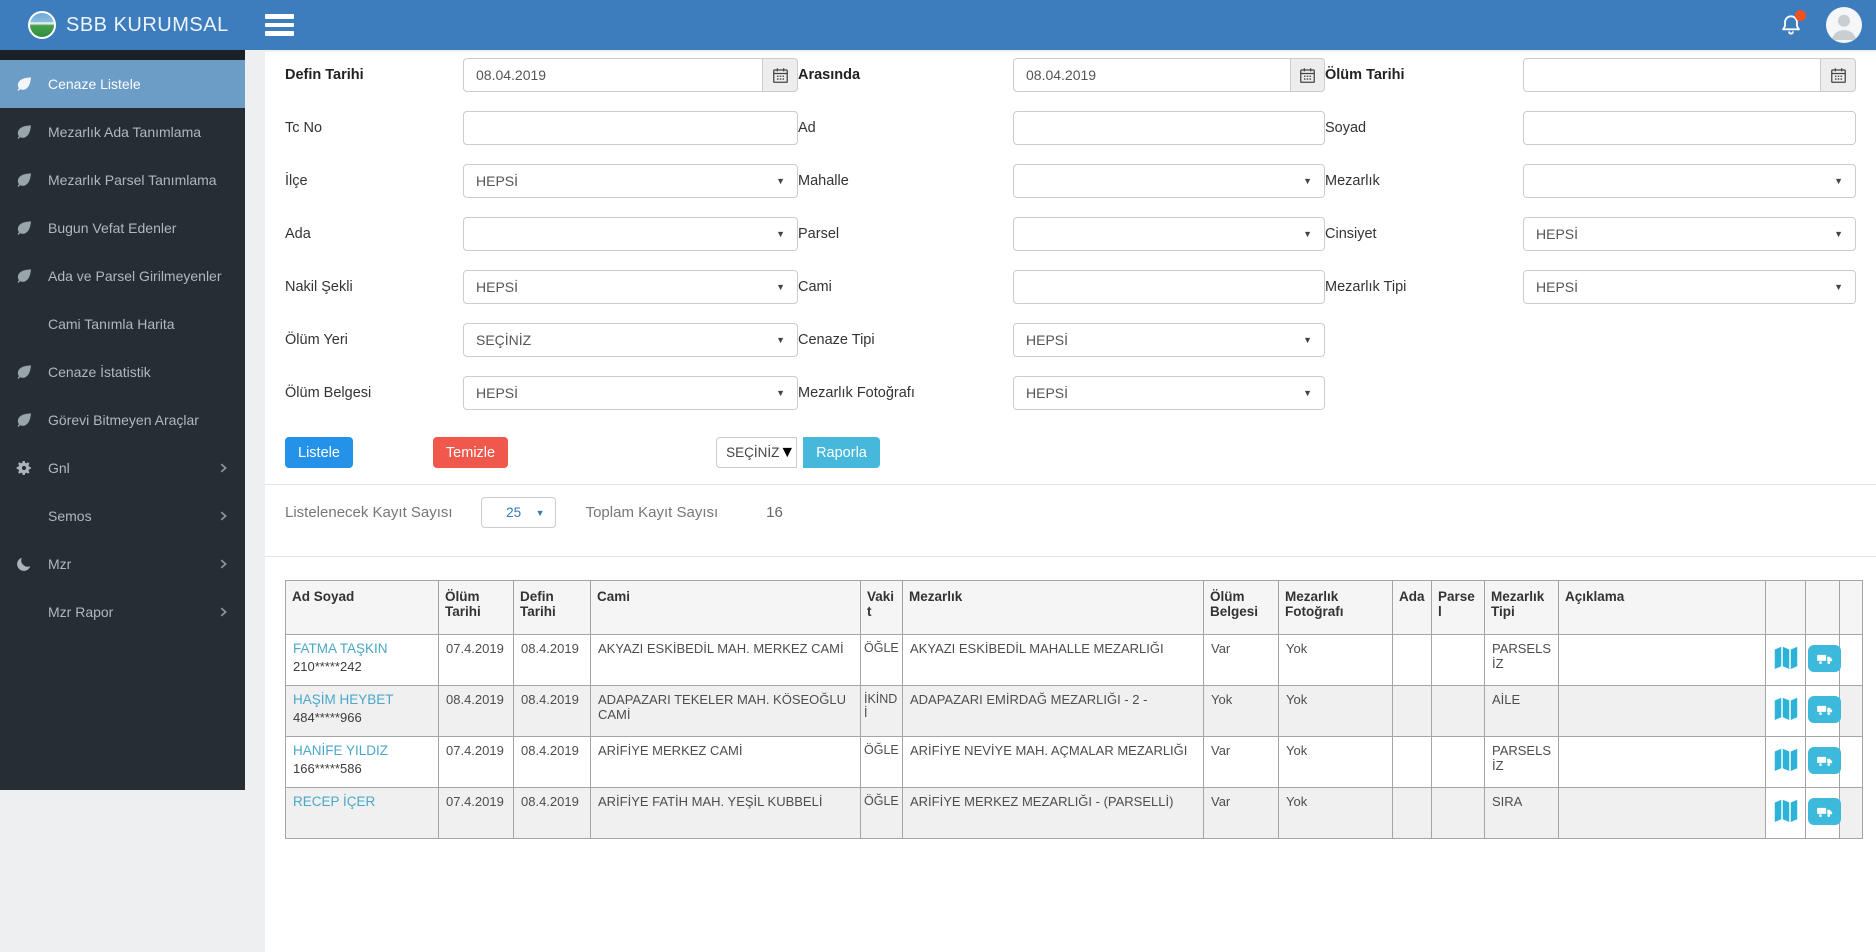 The image size is (1876, 952). I want to click on sidebar-item-label: Cenaze Listele, so click(94, 84).